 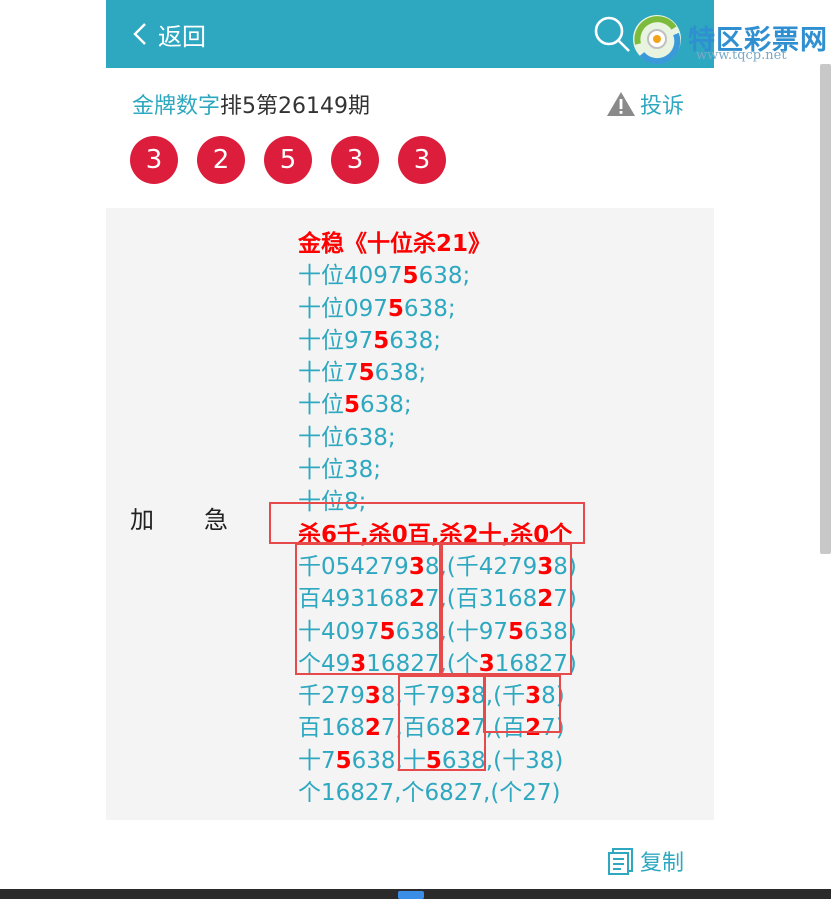 I want to click on back-label: 返回, so click(x=182, y=36).